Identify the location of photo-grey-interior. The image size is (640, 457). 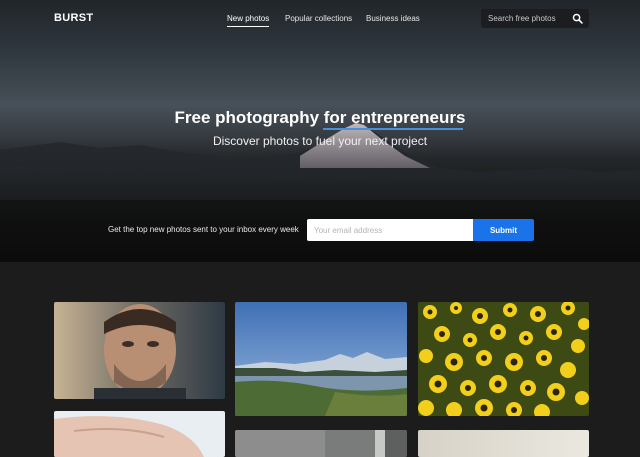
(321, 443).